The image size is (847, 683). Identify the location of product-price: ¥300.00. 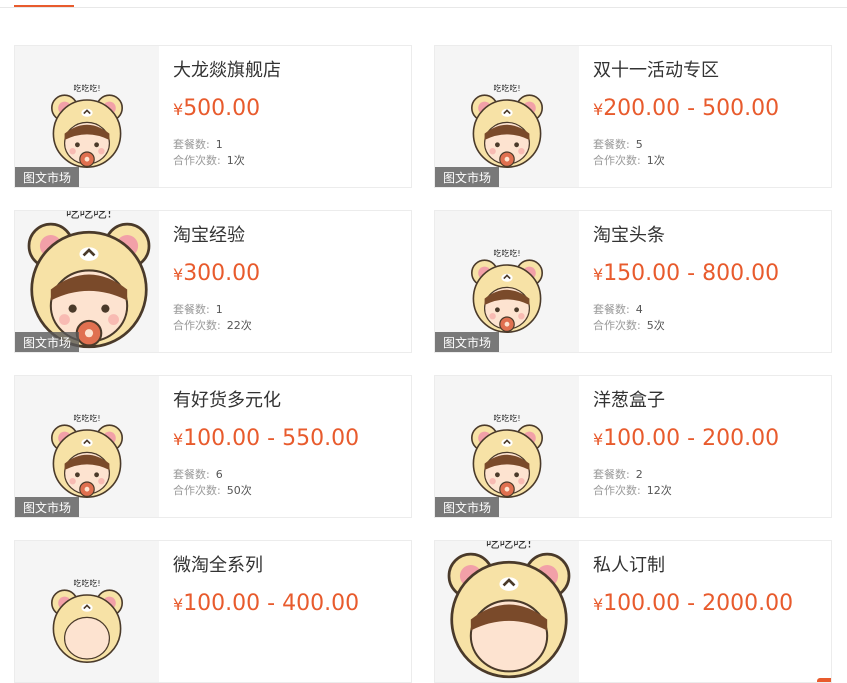
(217, 273).